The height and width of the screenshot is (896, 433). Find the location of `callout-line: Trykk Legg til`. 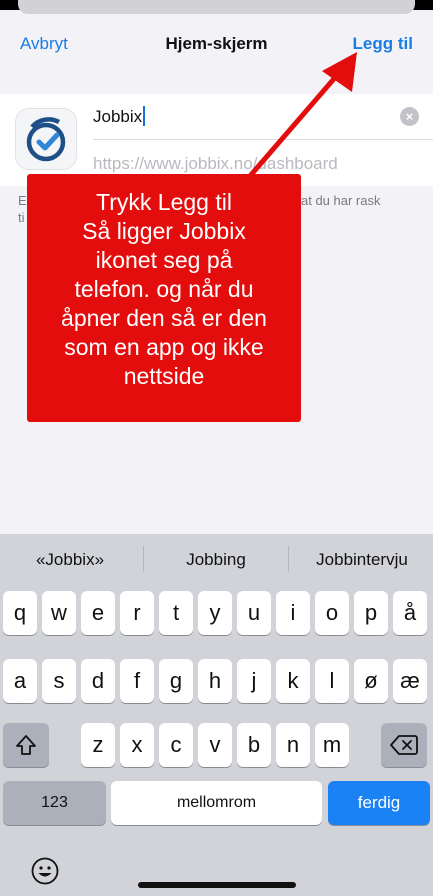

callout-line: Trykk Legg til is located at coordinates (164, 202).